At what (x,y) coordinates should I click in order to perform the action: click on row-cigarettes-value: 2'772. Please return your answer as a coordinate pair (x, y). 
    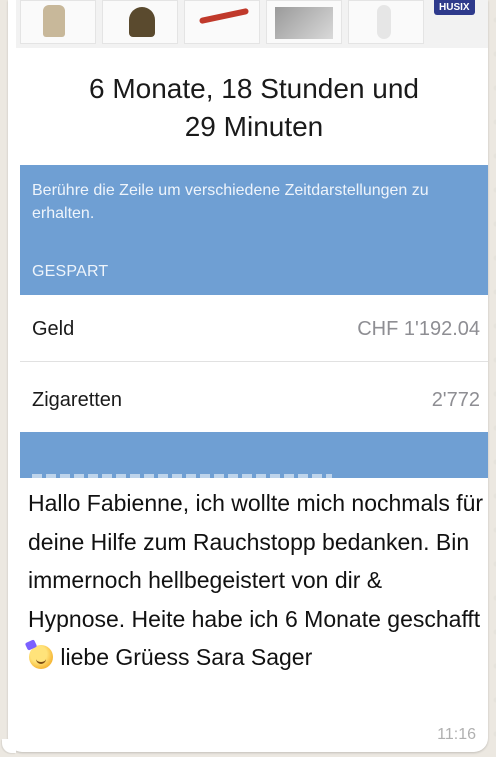
    Looking at the image, I should click on (455, 399).